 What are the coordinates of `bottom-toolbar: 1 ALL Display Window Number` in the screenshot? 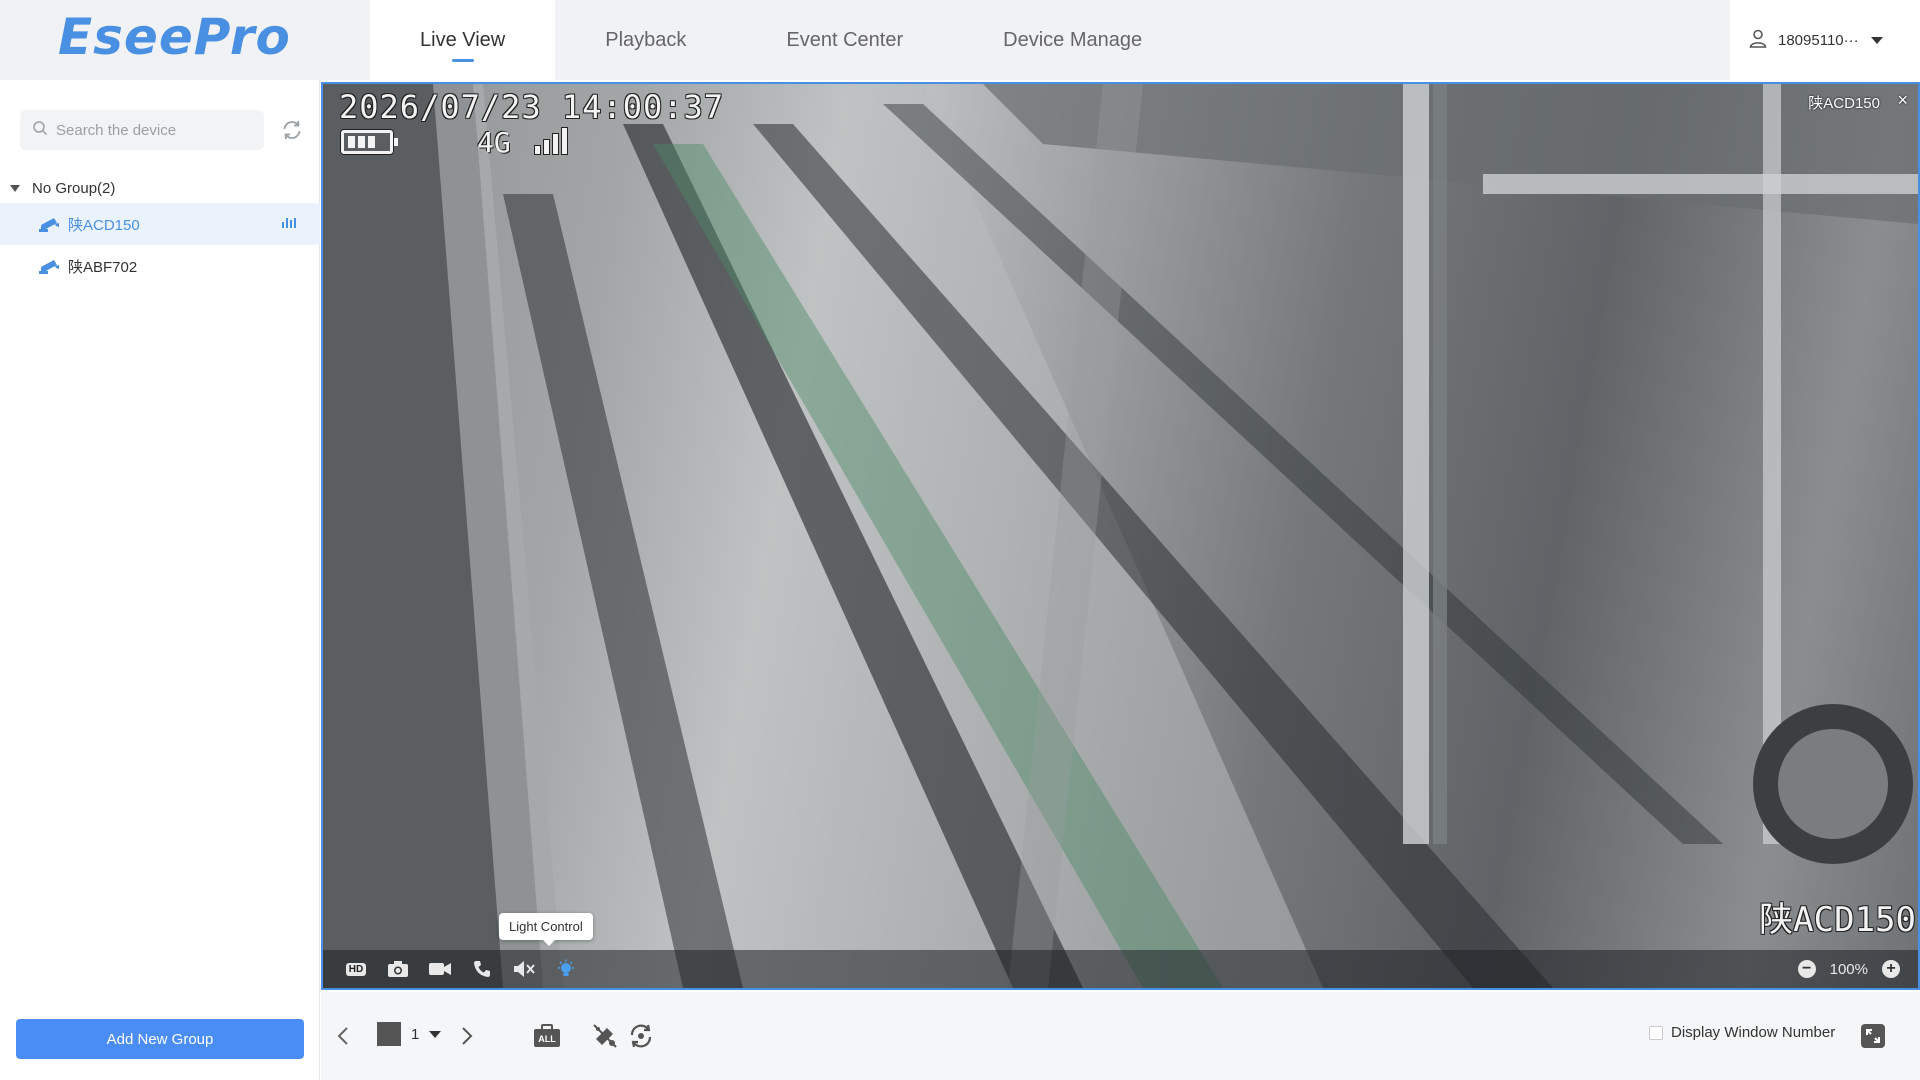 It's located at (1120, 1036).